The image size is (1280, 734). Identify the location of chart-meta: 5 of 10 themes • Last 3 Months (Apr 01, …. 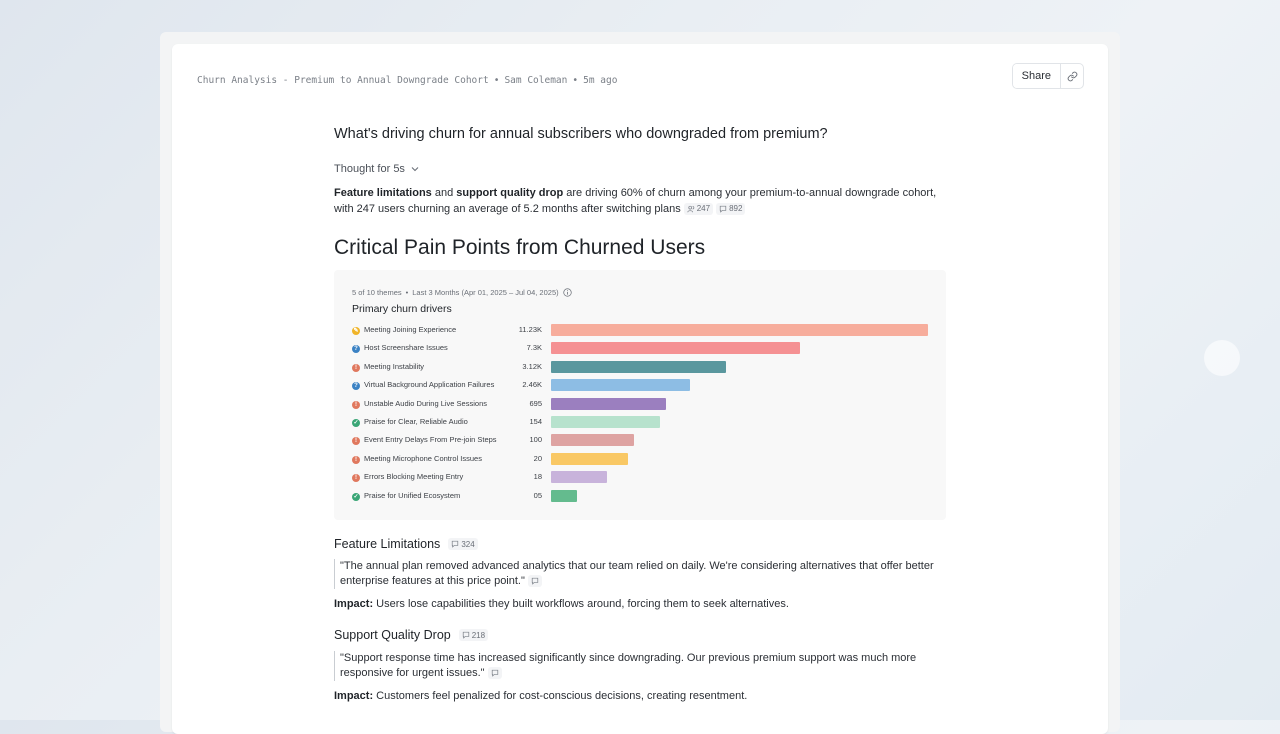
(462, 292).